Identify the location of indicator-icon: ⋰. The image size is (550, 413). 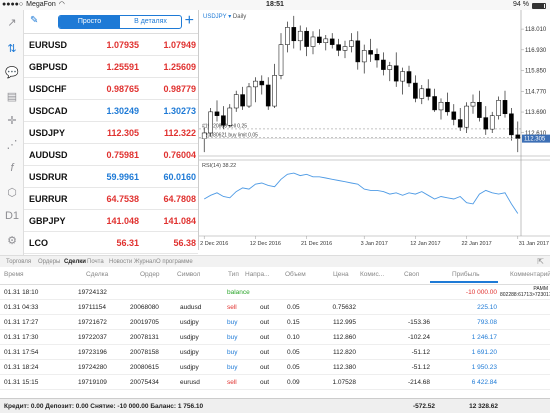
(12, 144).